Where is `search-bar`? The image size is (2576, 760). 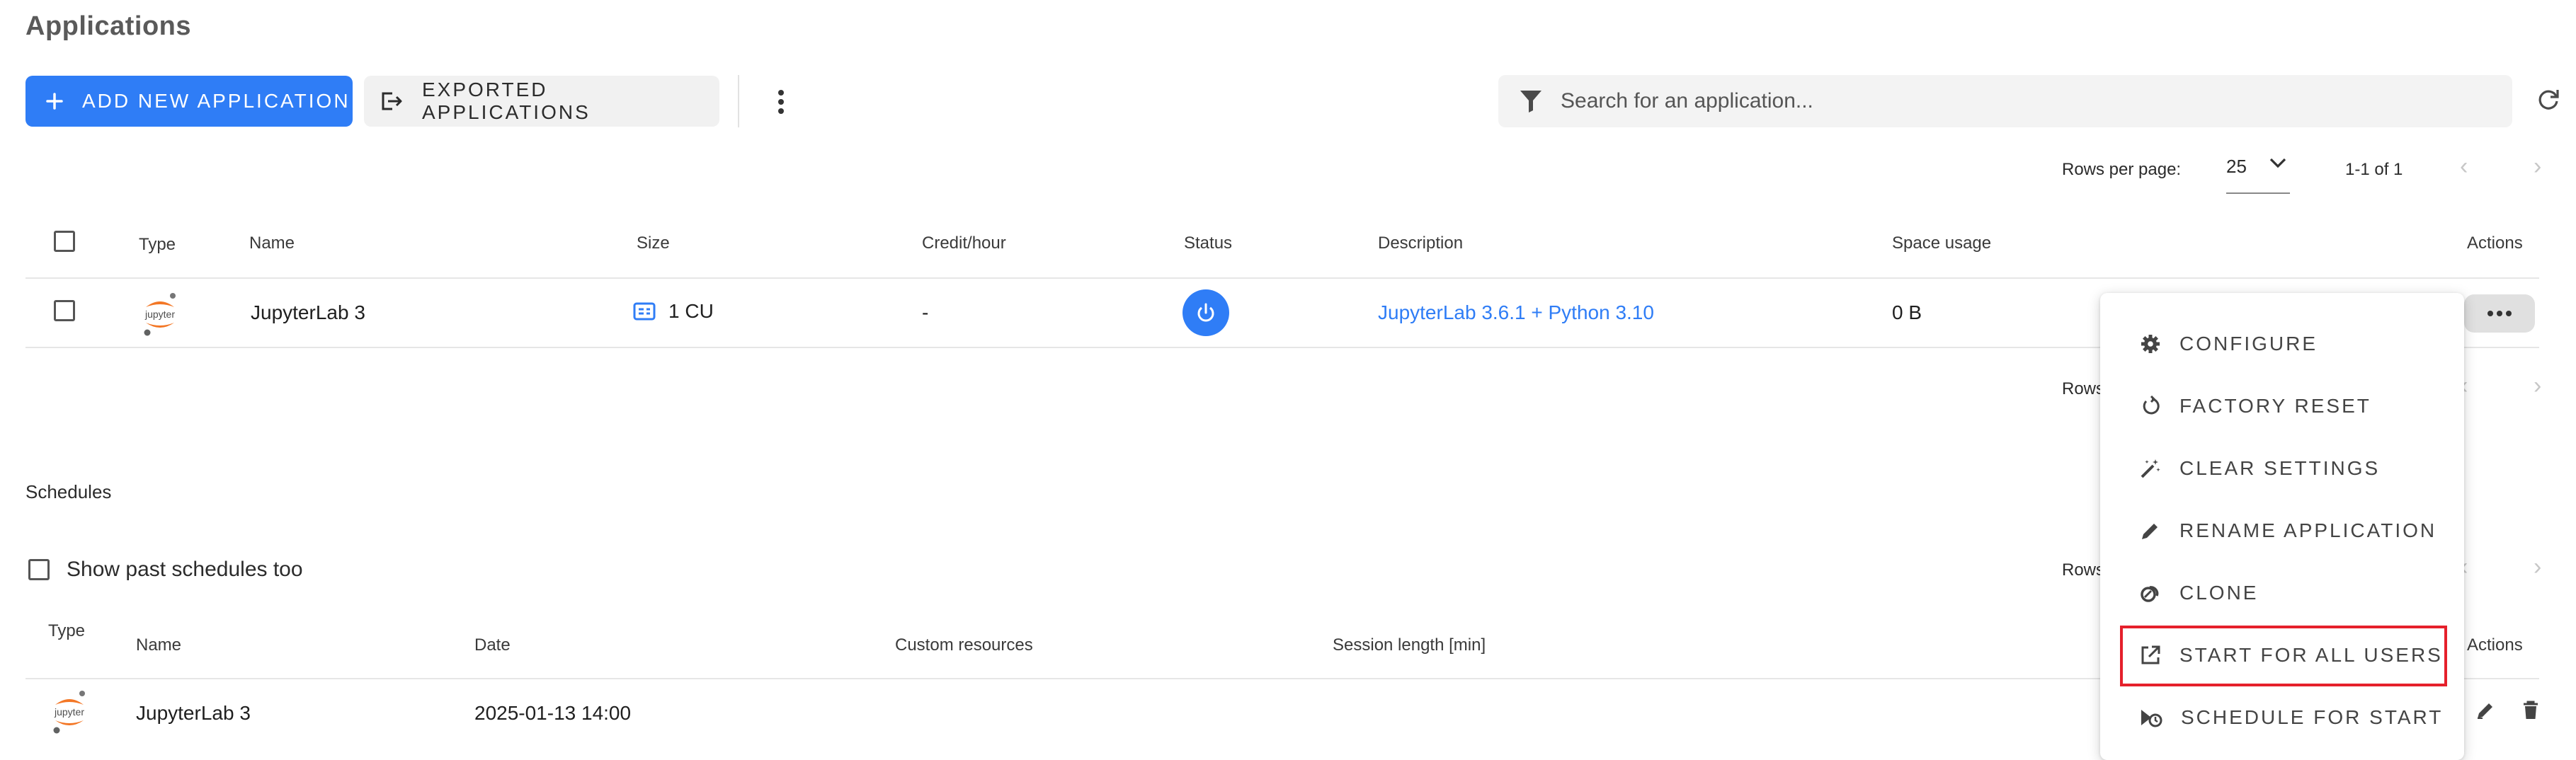 search-bar is located at coordinates (2005, 101).